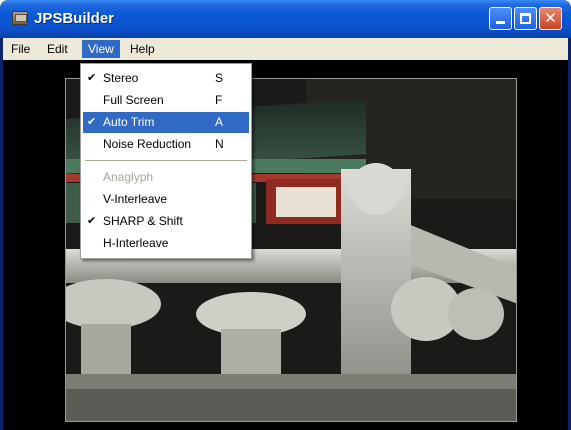 The width and height of the screenshot is (571, 430). Describe the element at coordinates (219, 122) in the screenshot. I see `menu-item-shortcut: A` at that location.